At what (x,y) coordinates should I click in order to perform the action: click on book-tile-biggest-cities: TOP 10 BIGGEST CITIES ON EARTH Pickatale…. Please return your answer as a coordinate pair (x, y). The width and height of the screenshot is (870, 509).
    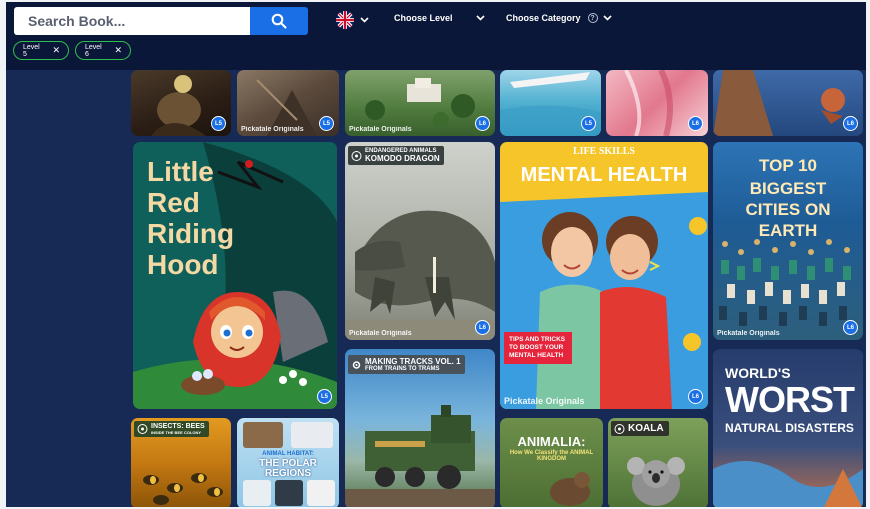
    Looking at the image, I should click on (788, 241).